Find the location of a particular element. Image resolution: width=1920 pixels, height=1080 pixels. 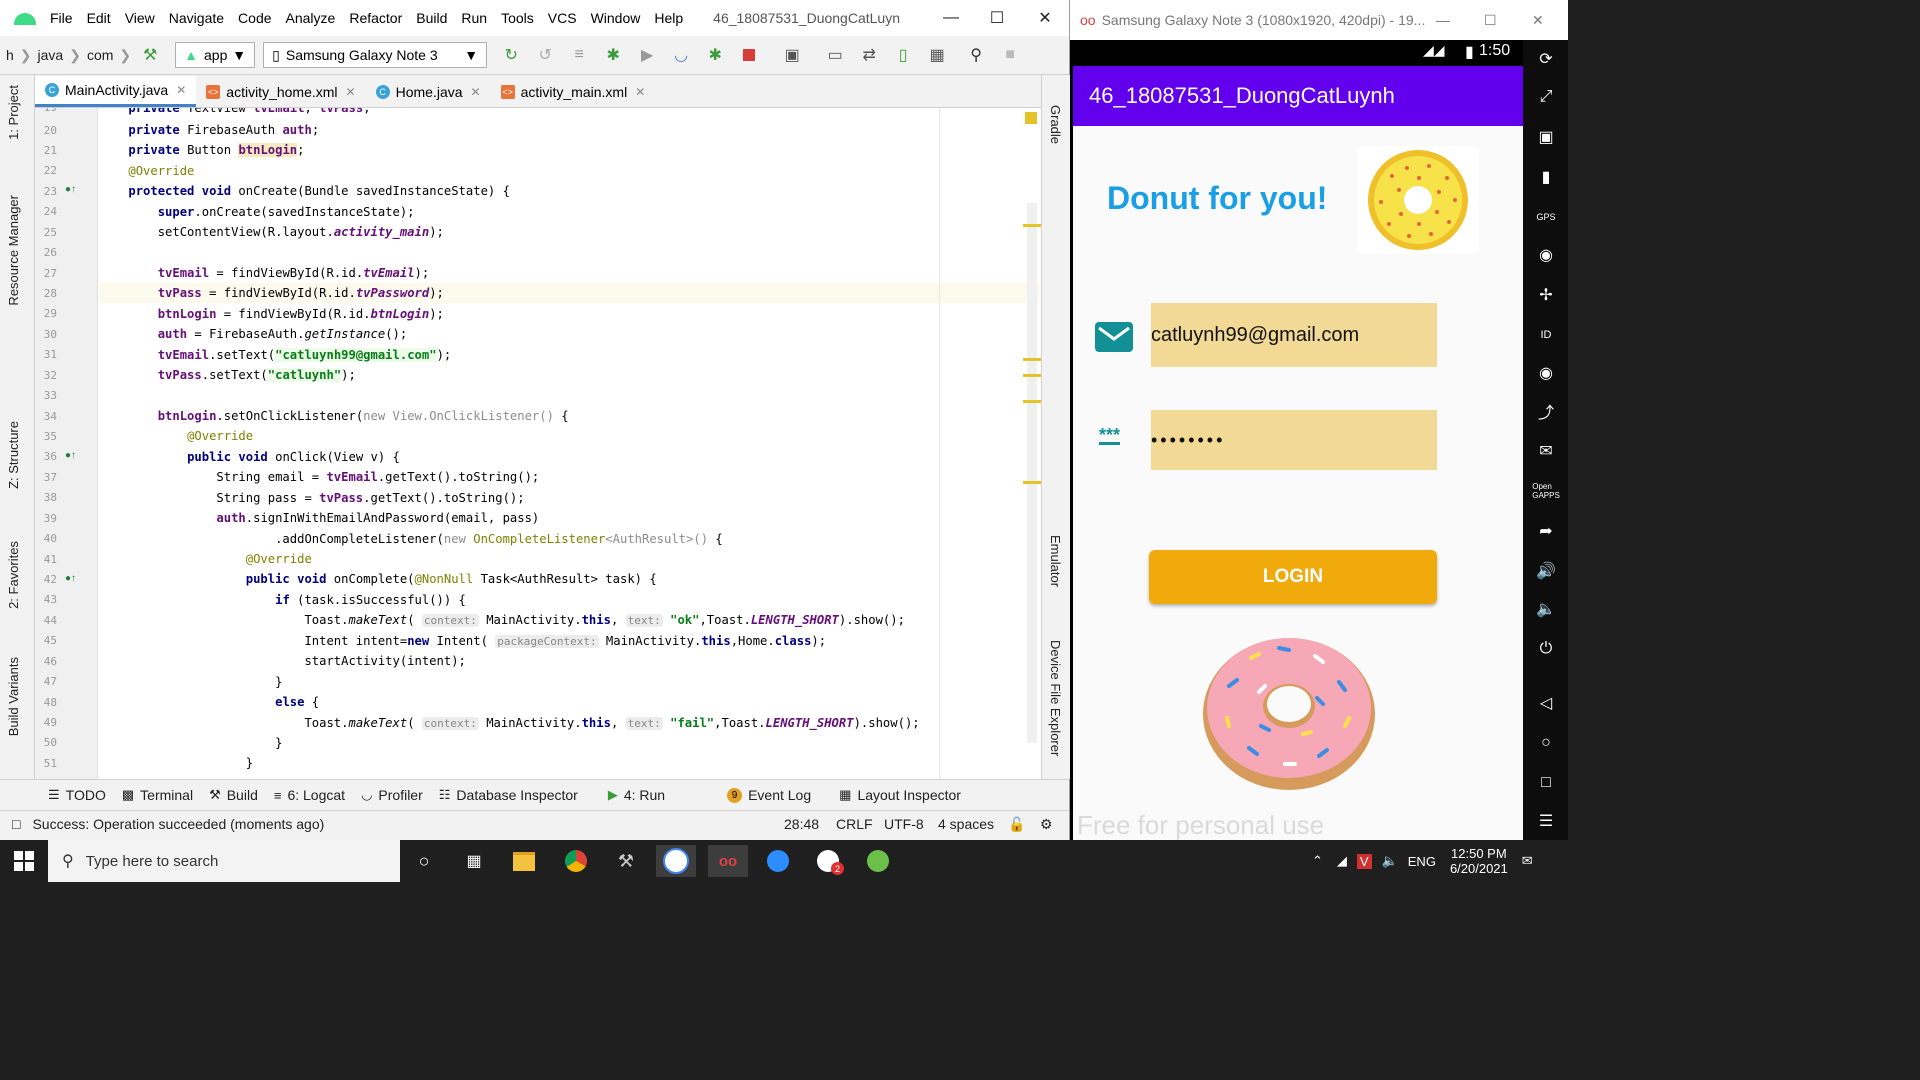

profile-icon: ◡ is located at coordinates (681, 55).